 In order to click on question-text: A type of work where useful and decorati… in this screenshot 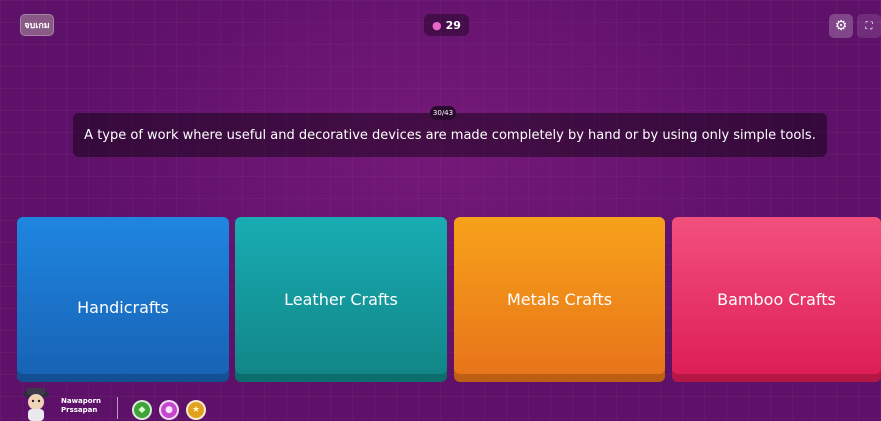, I will do `click(450, 135)`.